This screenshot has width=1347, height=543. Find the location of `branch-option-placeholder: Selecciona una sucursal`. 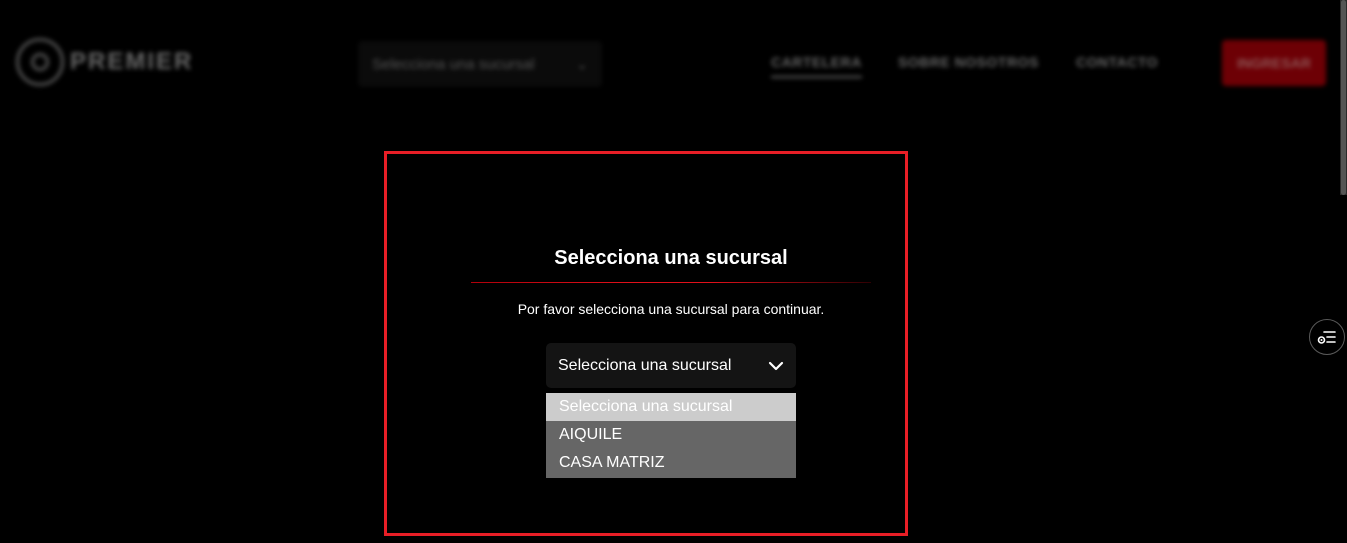

branch-option-placeholder: Selecciona una sucursal is located at coordinates (671, 407).